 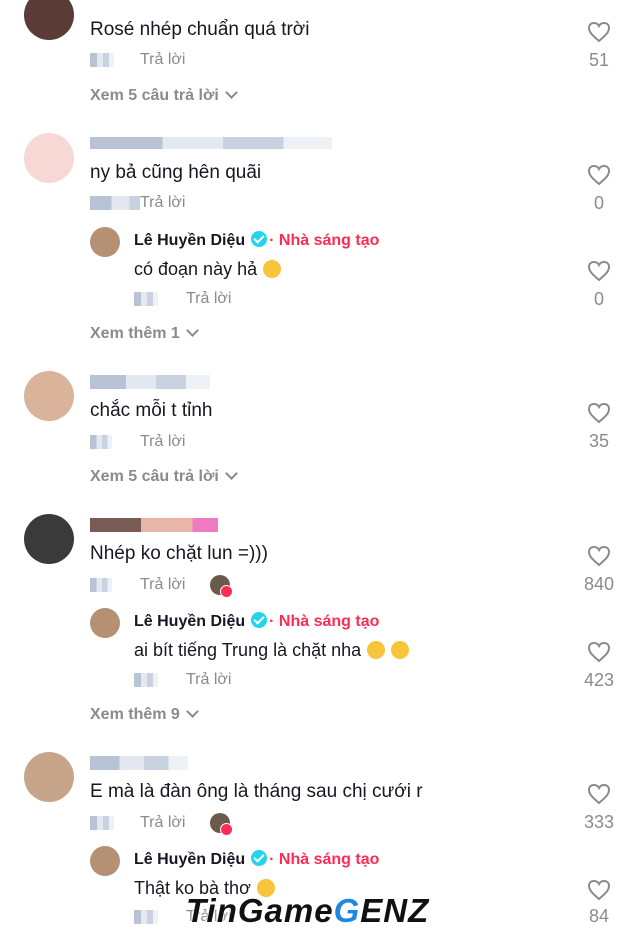 What do you see at coordinates (347, 910) in the screenshot?
I see `watermark-part2: G` at bounding box center [347, 910].